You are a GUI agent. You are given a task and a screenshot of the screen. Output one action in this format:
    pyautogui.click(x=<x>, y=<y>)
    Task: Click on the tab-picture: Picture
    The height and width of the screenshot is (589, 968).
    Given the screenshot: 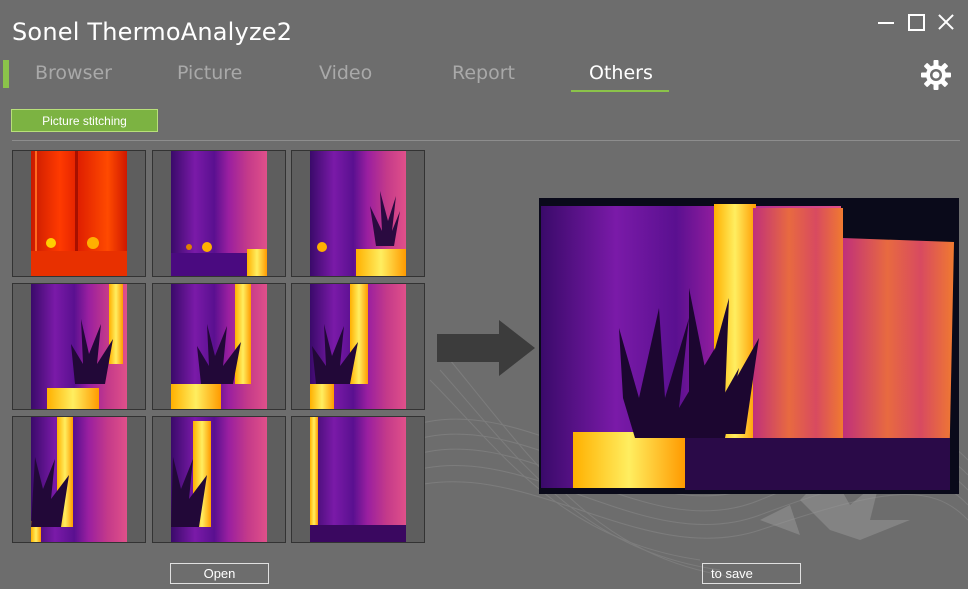 What is the action you would take?
    pyautogui.click(x=209, y=73)
    